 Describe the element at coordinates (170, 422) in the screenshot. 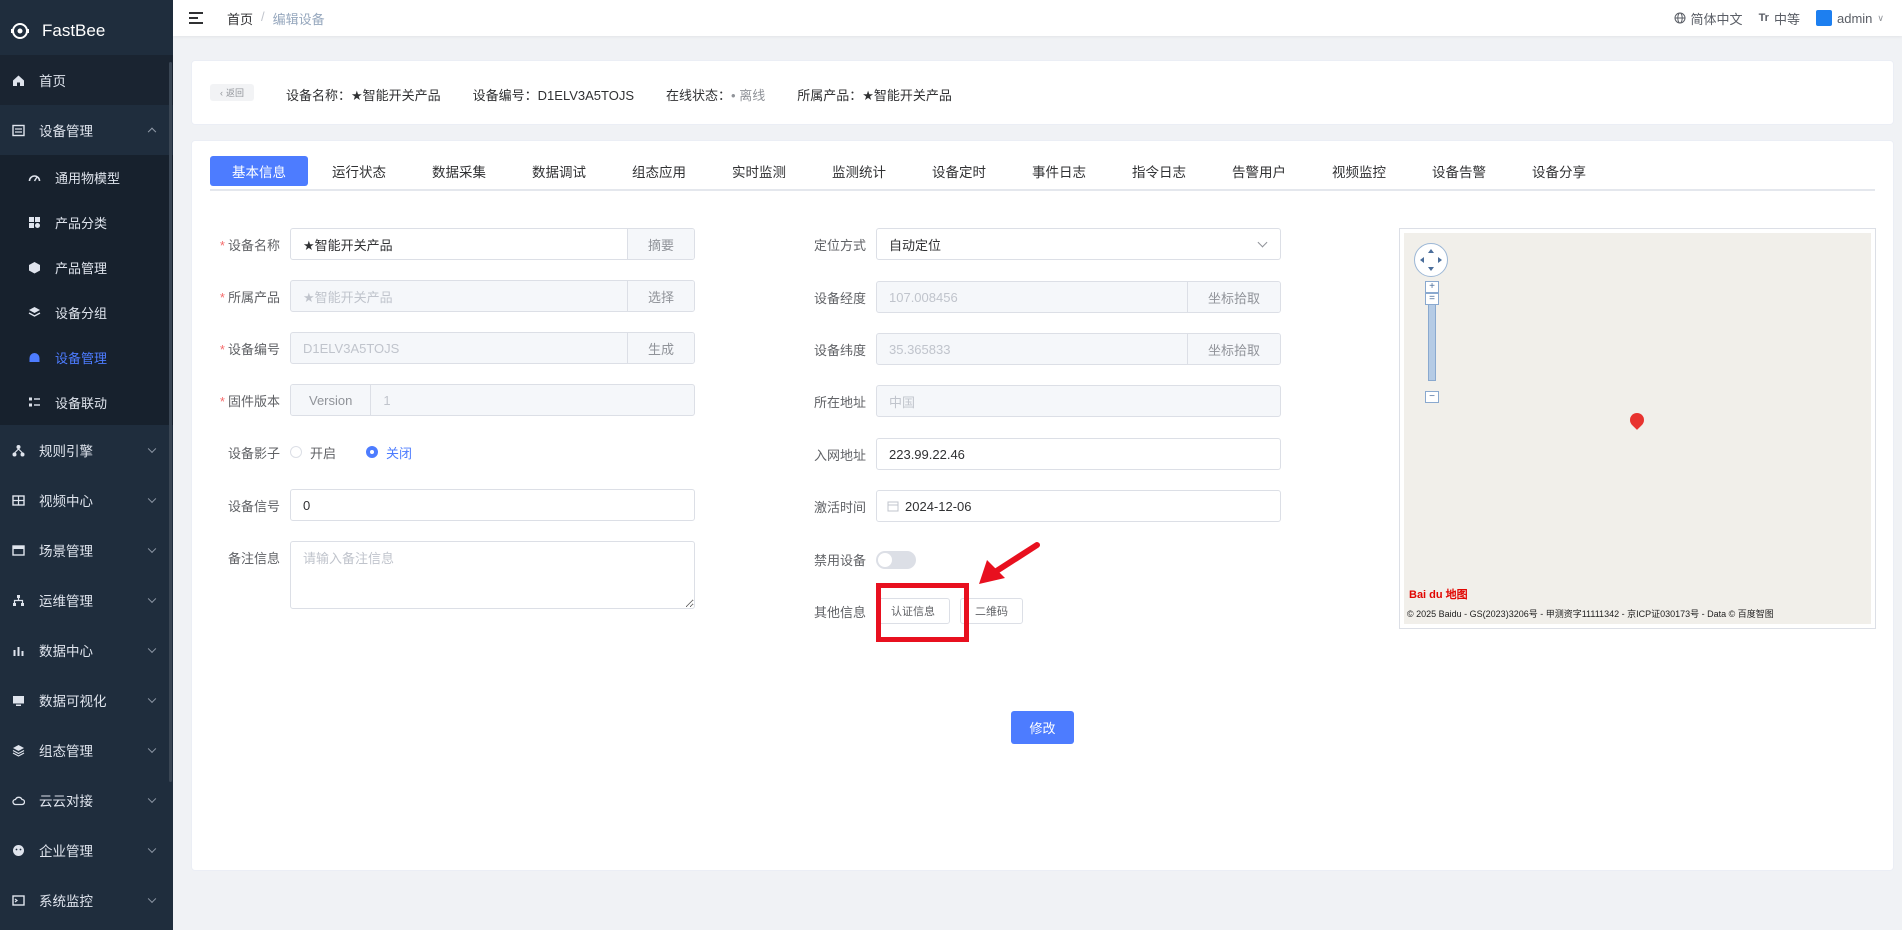

I see `sidebar-scrollbar` at that location.